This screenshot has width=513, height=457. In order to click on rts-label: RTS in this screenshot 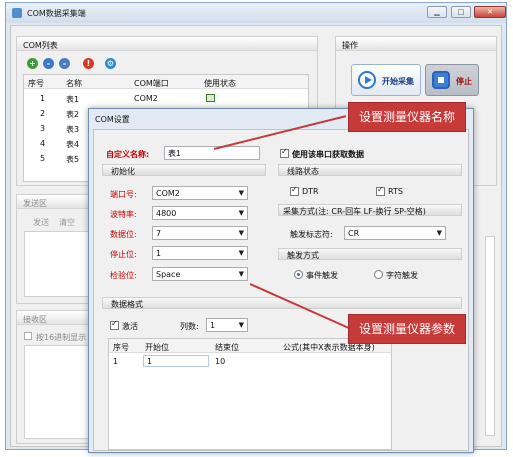, I will do `click(395, 191)`.